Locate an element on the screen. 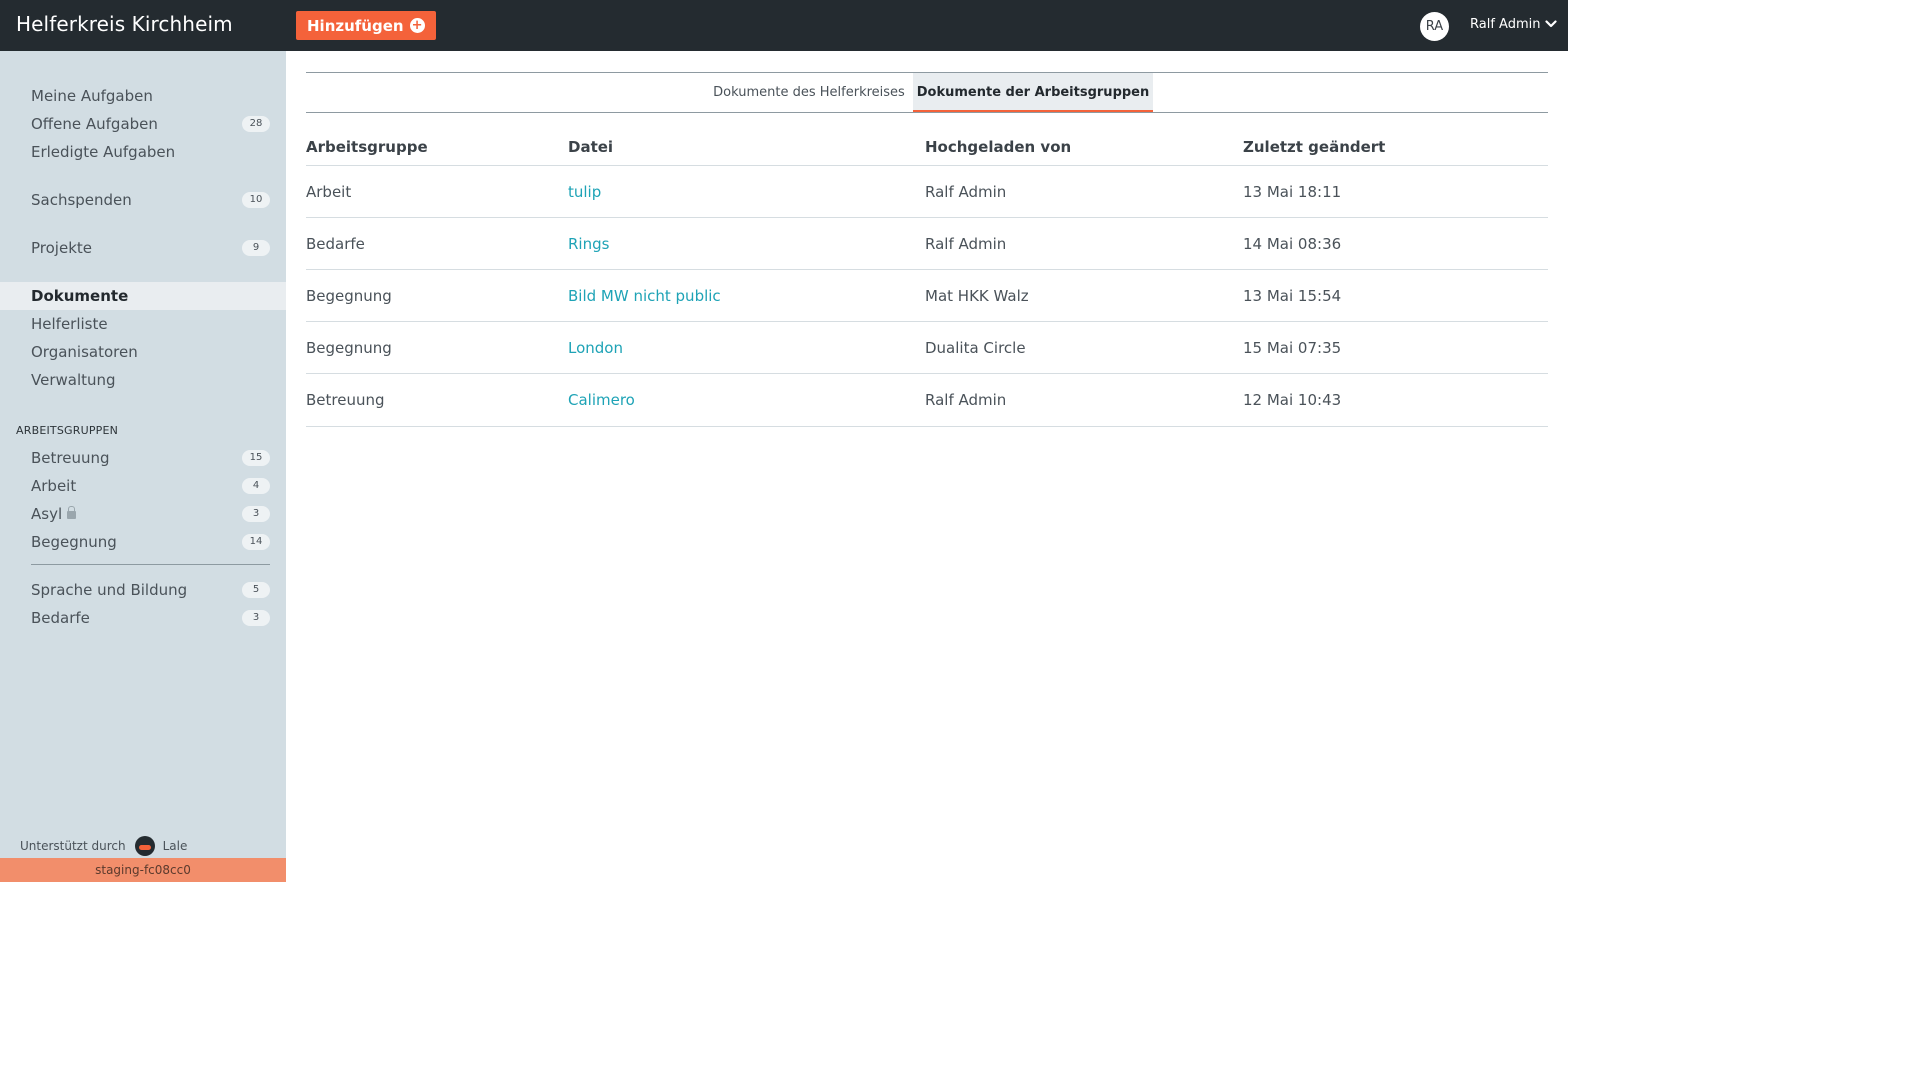 This screenshot has width=1920, height=1080. lock-icon is located at coordinates (72, 512).